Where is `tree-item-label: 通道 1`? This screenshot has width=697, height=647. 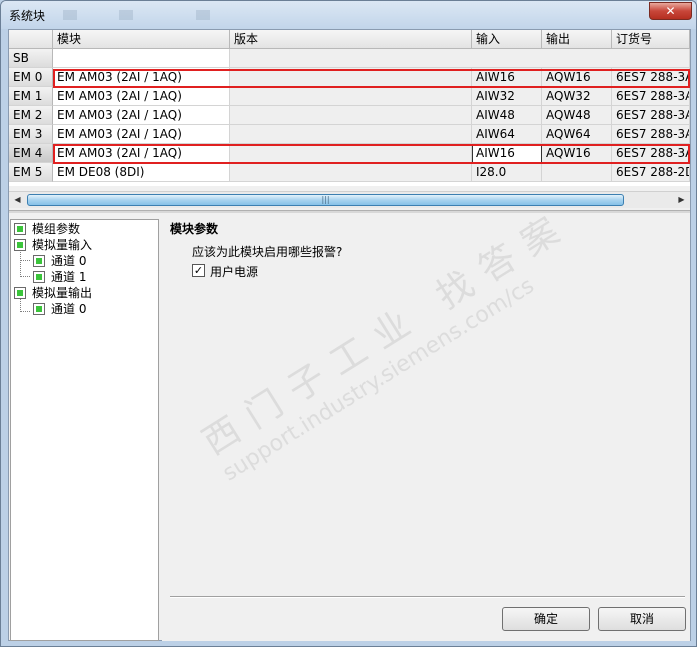 tree-item-label: 通道 1 is located at coordinates (69, 277).